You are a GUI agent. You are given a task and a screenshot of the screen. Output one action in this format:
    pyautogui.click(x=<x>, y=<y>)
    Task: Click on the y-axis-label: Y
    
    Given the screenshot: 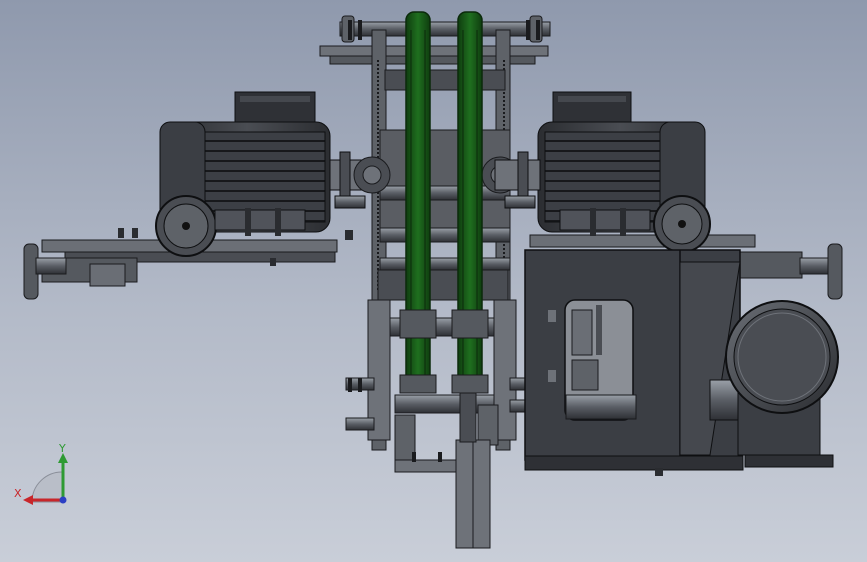 What is the action you would take?
    pyautogui.click(x=62, y=448)
    